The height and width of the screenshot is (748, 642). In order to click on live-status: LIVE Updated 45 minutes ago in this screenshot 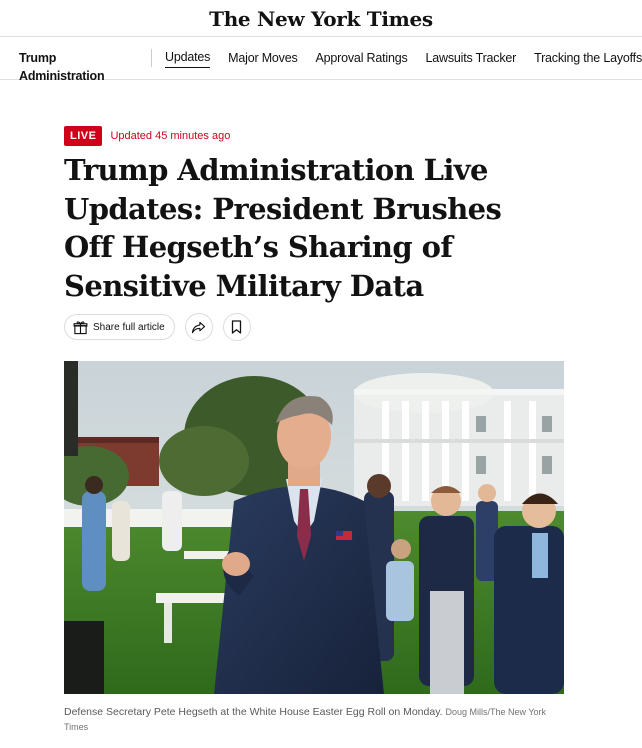, I will do `click(147, 136)`.